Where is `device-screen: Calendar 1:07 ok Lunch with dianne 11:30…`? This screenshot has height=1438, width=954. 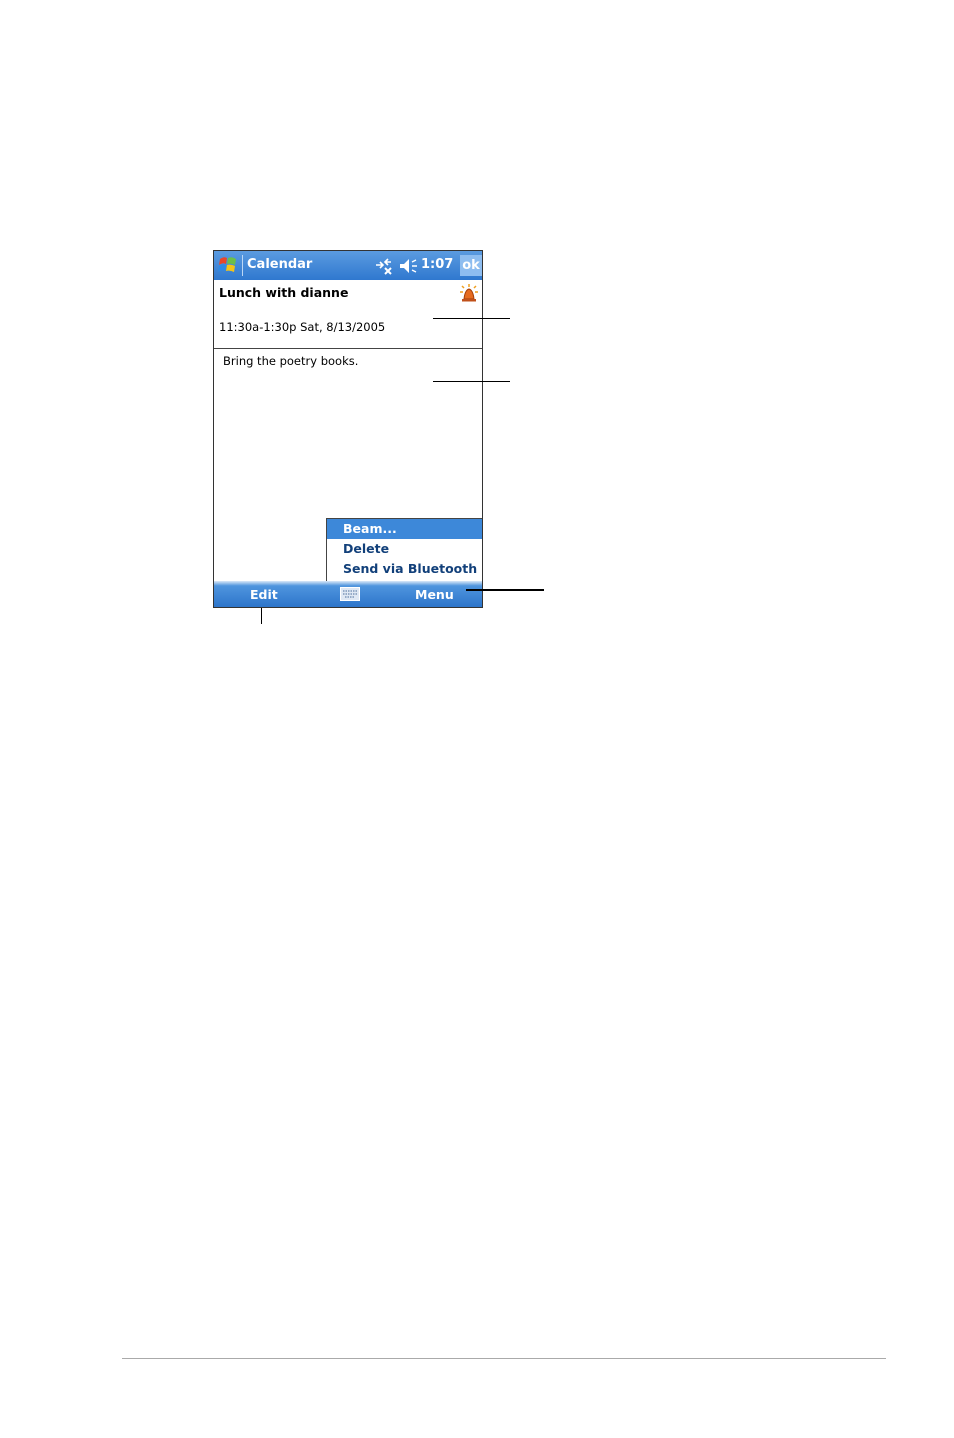
device-screen: Calendar 1:07 ok Lunch with dianne 11:30… is located at coordinates (348, 429).